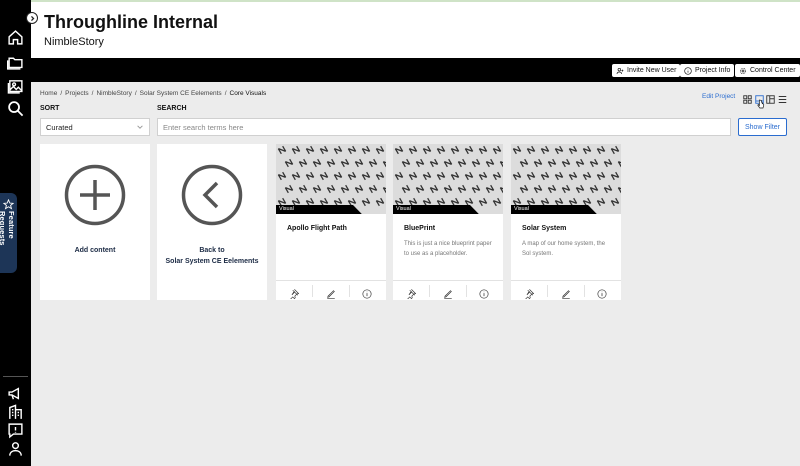  I want to click on gear-icon, so click(743, 70).